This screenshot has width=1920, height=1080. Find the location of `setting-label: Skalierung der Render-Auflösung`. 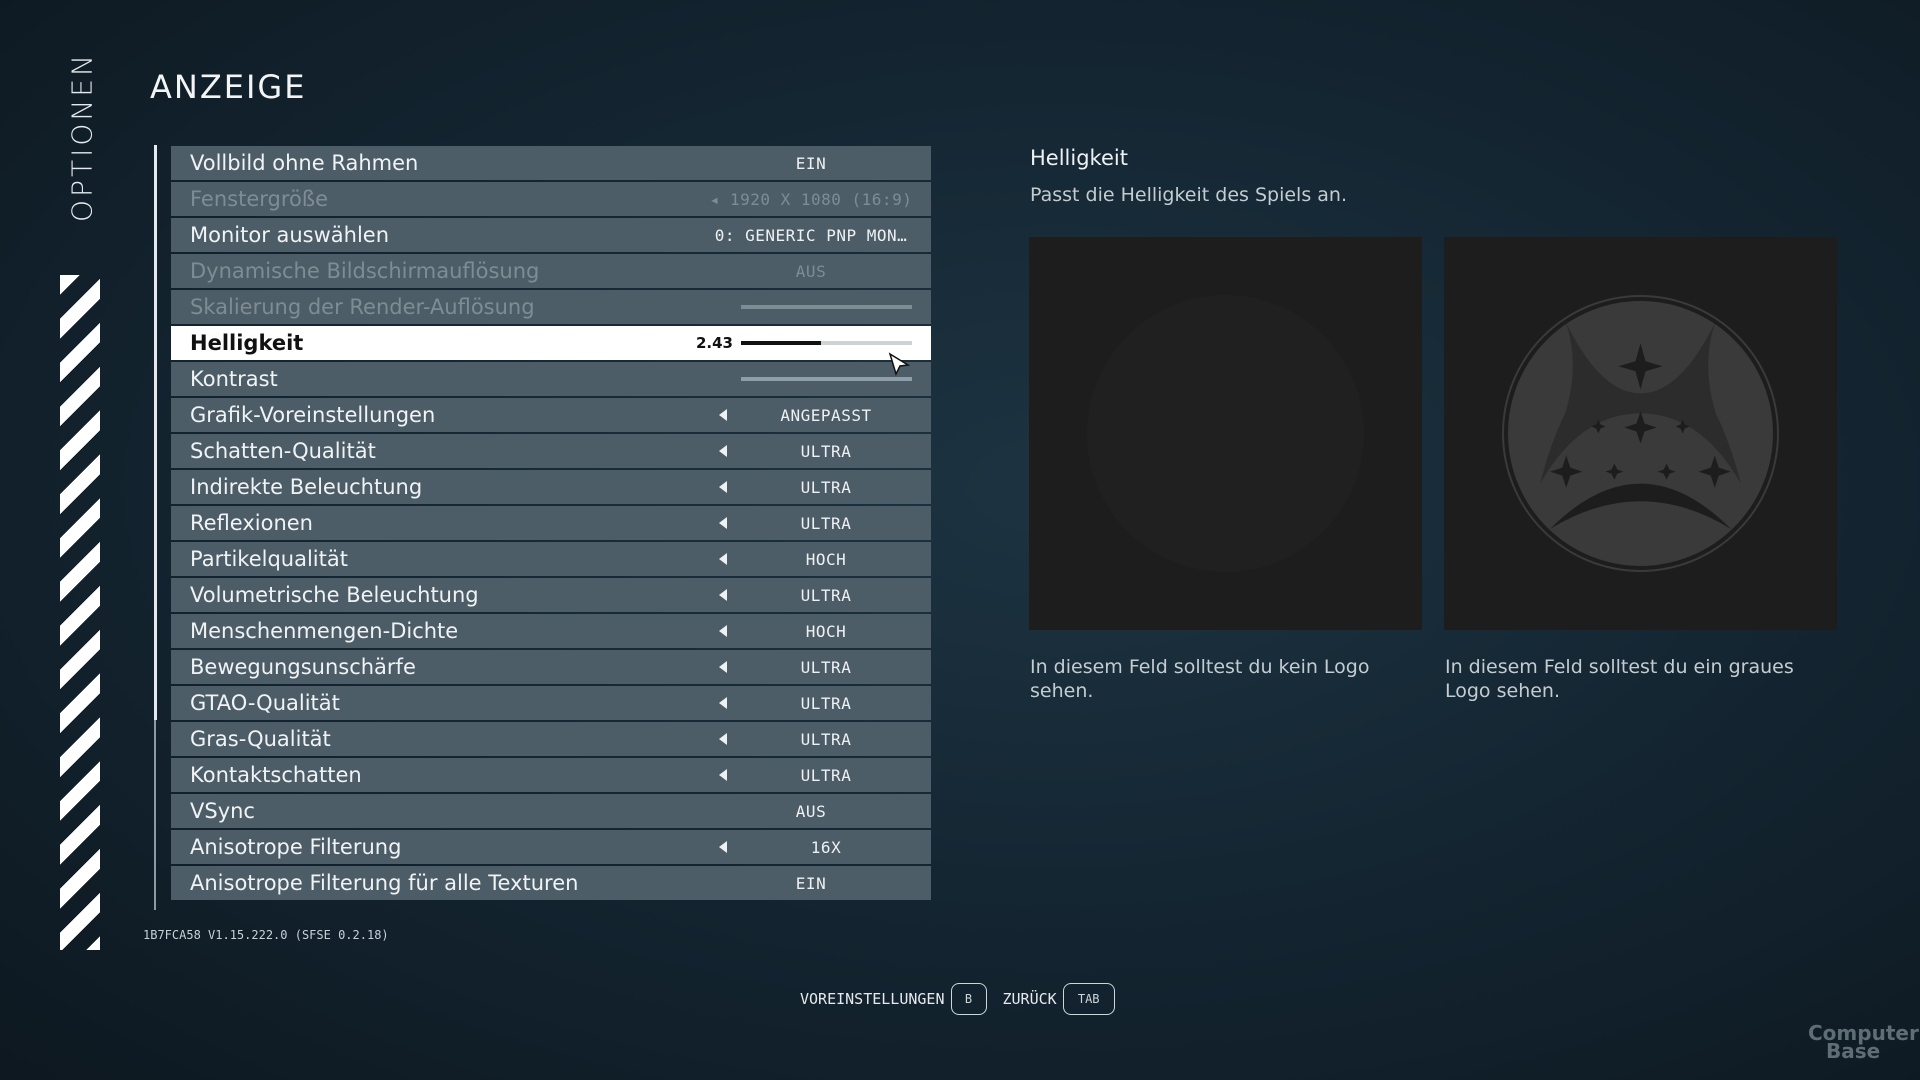

setting-label: Skalierung der Render-Auflösung is located at coordinates (362, 307).